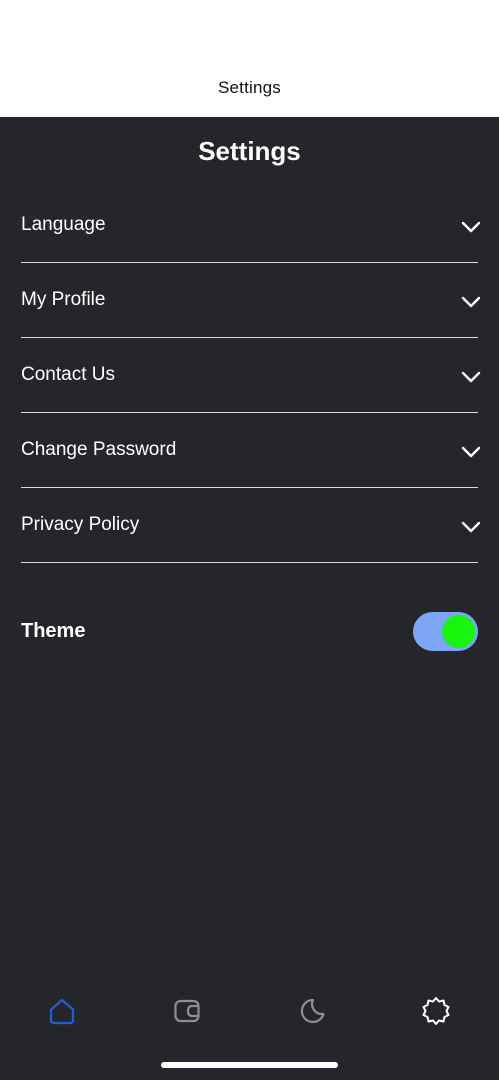 The width and height of the screenshot is (499, 1080). Describe the element at coordinates (458, 631) in the screenshot. I see `toggle-knob` at that location.